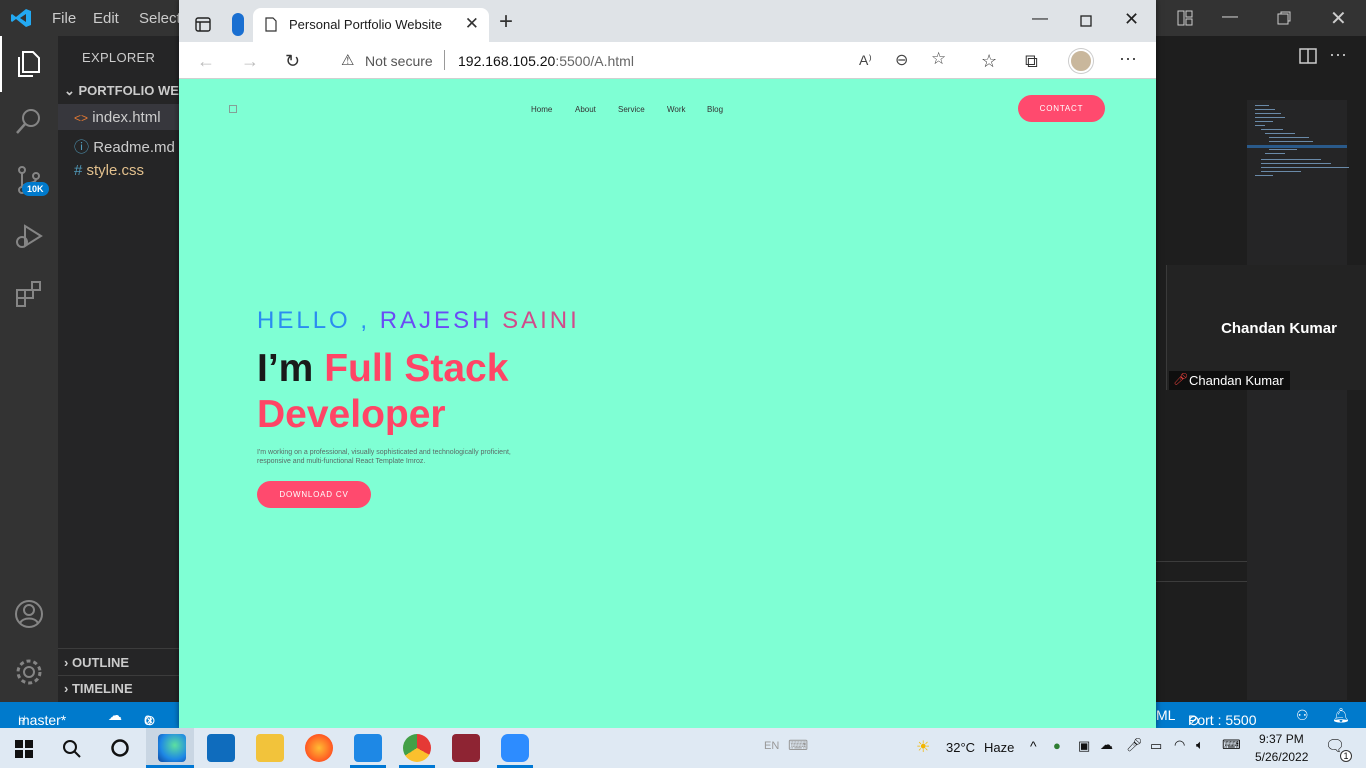  Describe the element at coordinates (172, 748) in the screenshot. I see `edge-icon` at that location.